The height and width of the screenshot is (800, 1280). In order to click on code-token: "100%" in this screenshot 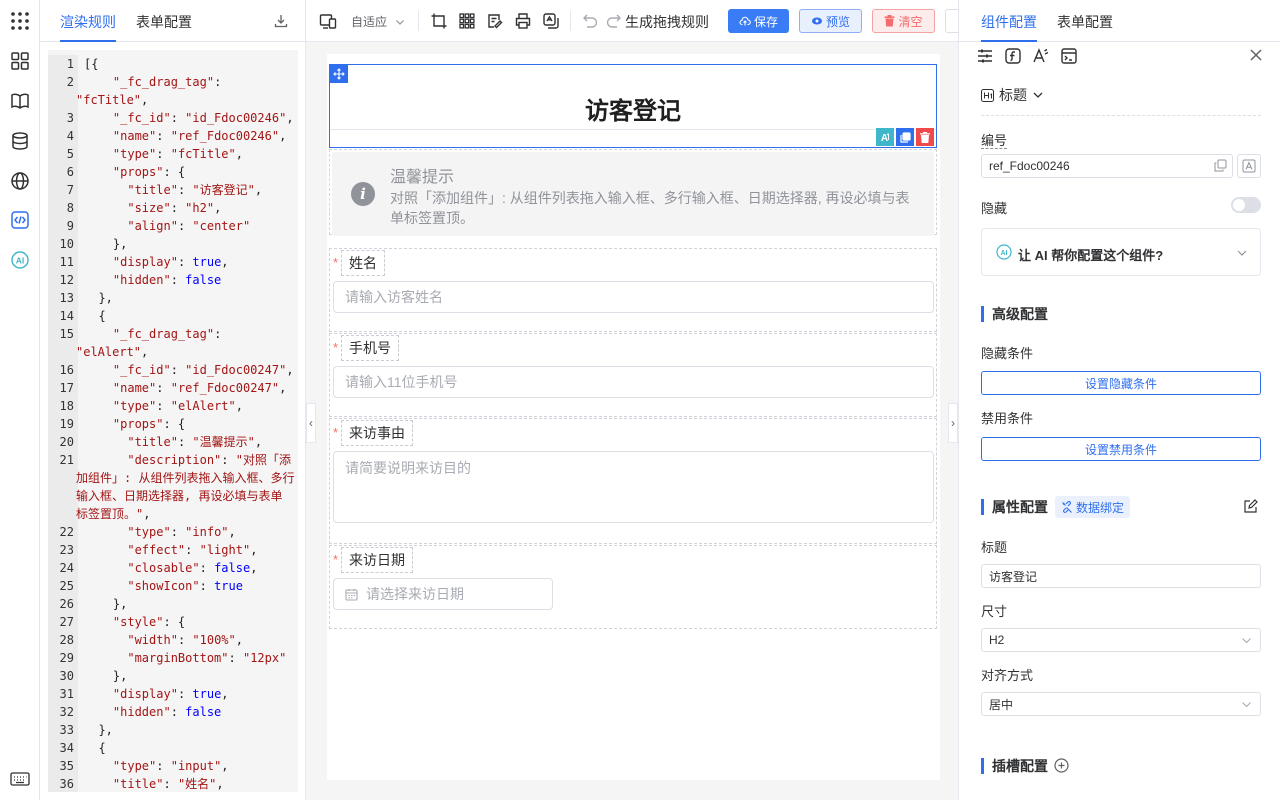, I will do `click(214, 640)`.